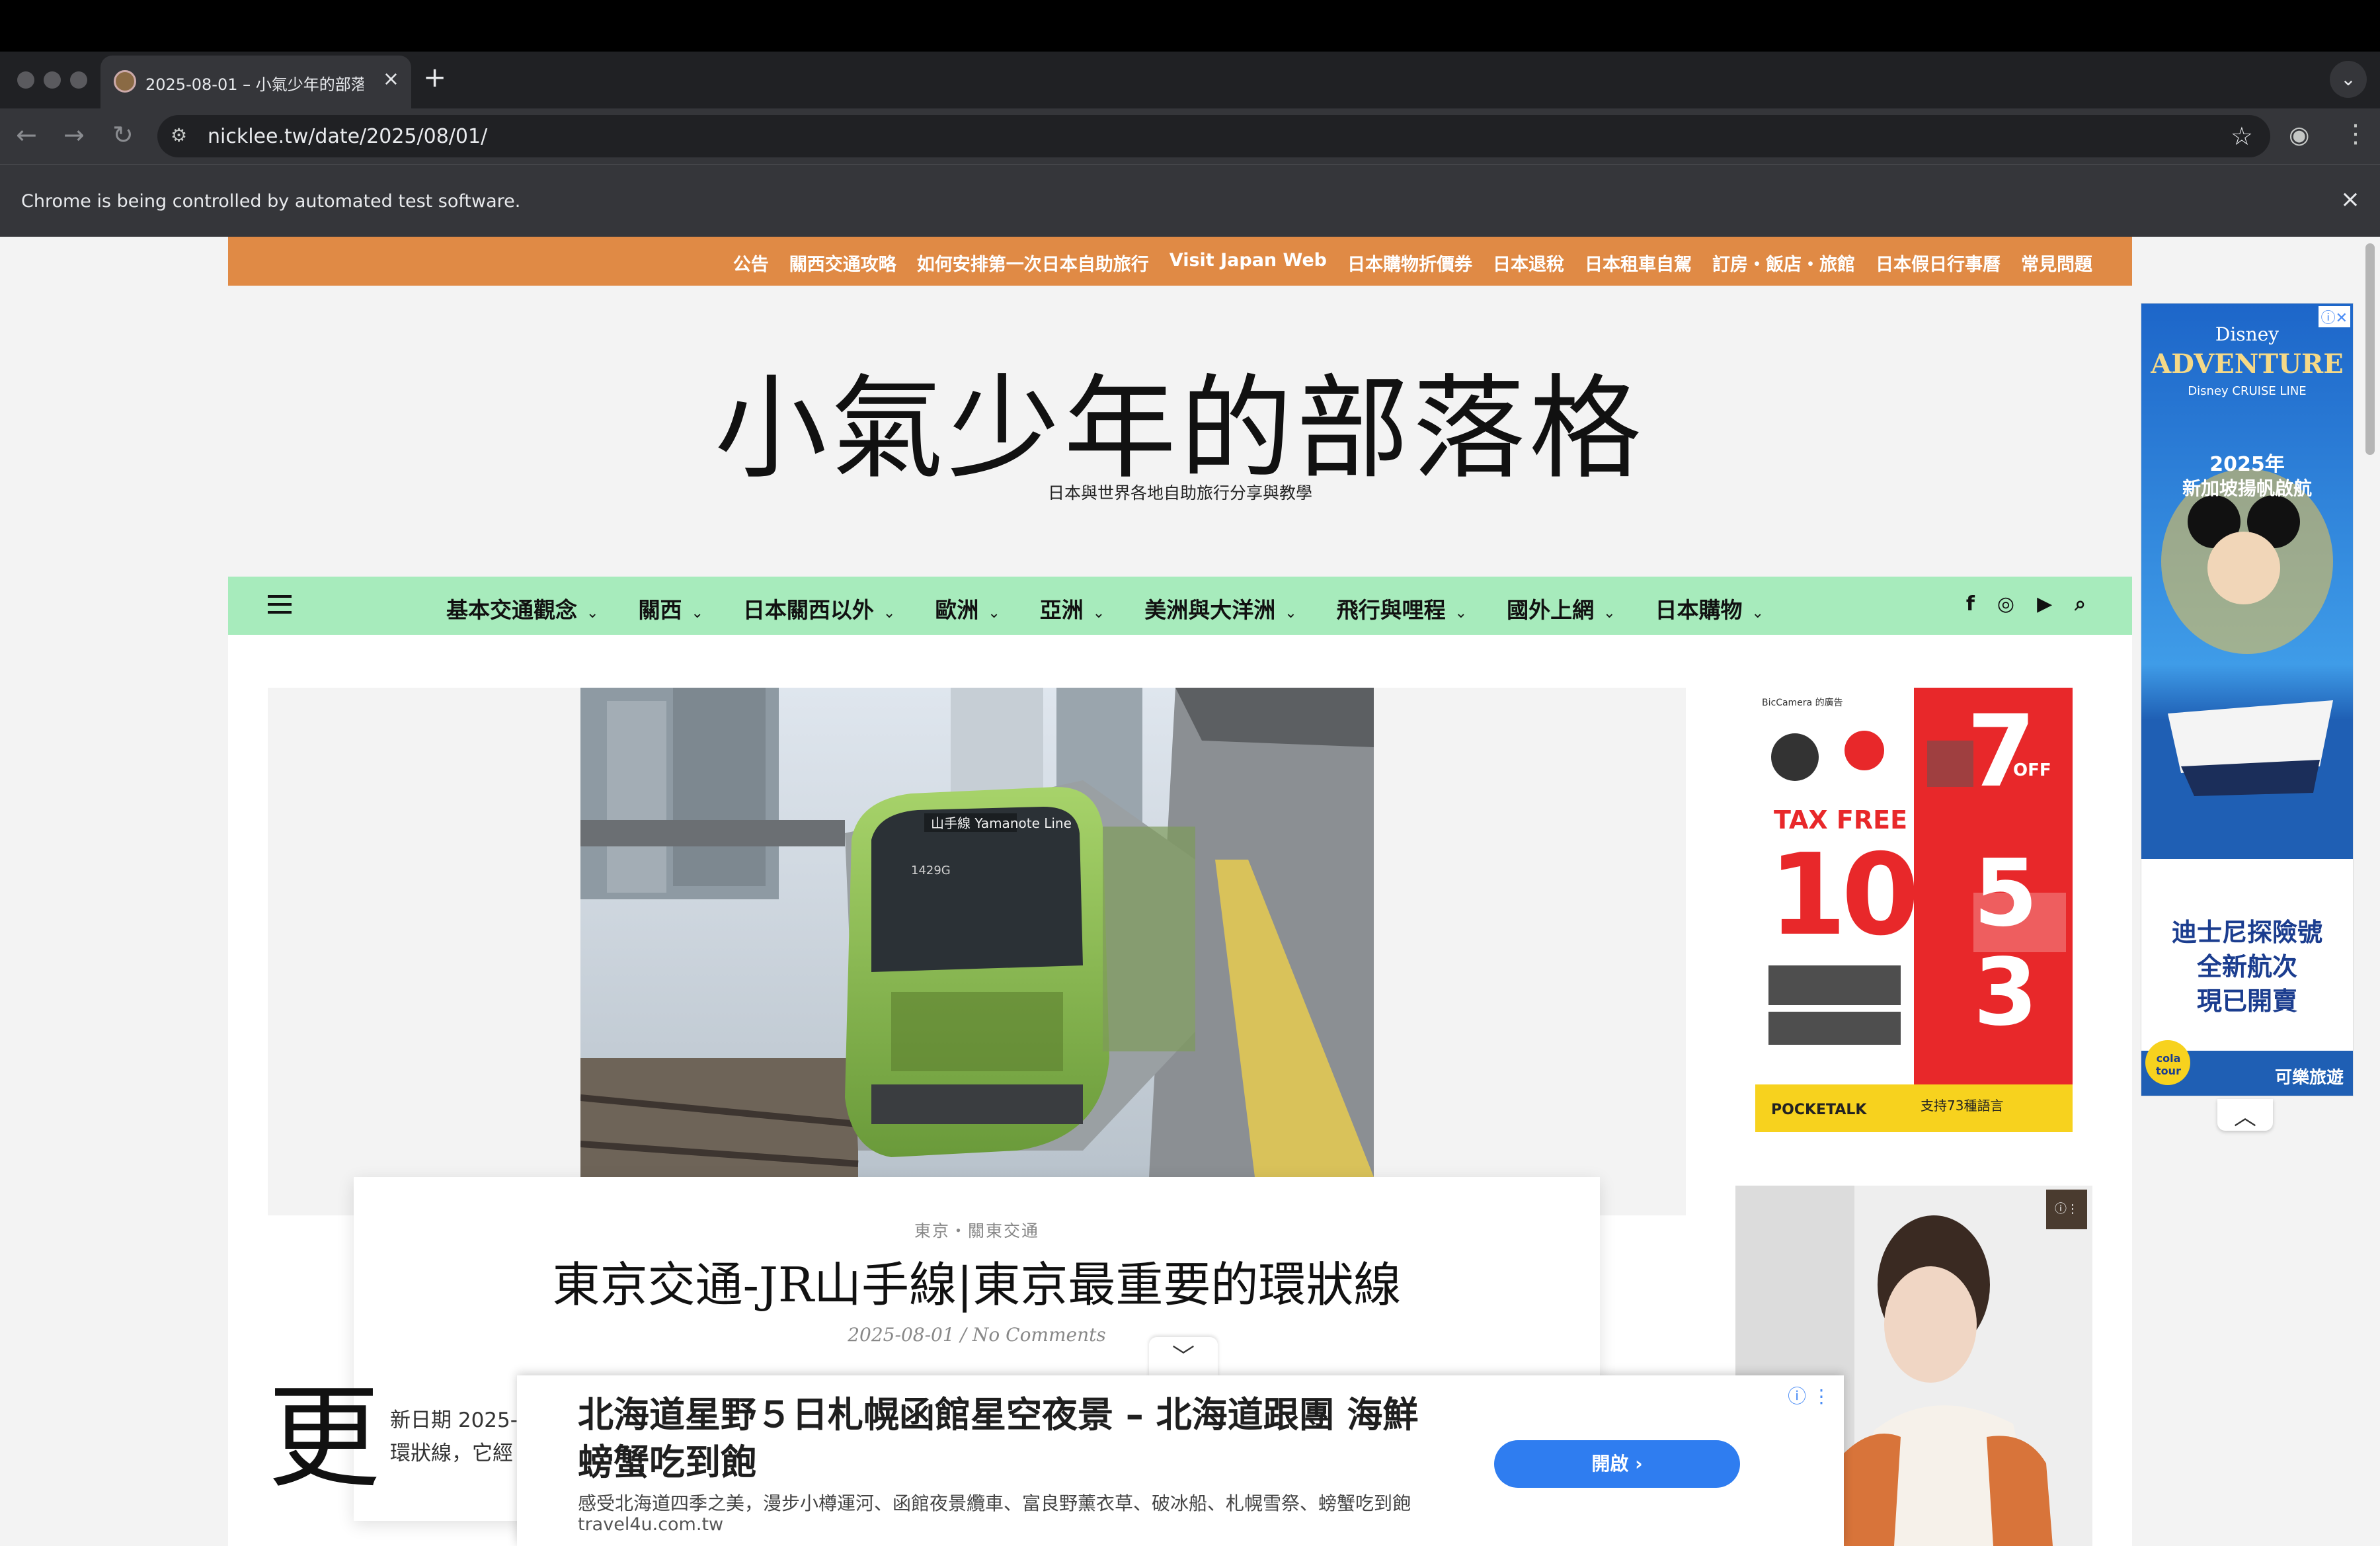 The height and width of the screenshot is (1546, 2380). Describe the element at coordinates (901, 1335) in the screenshot. I see `post-date: 2025-08-01` at that location.